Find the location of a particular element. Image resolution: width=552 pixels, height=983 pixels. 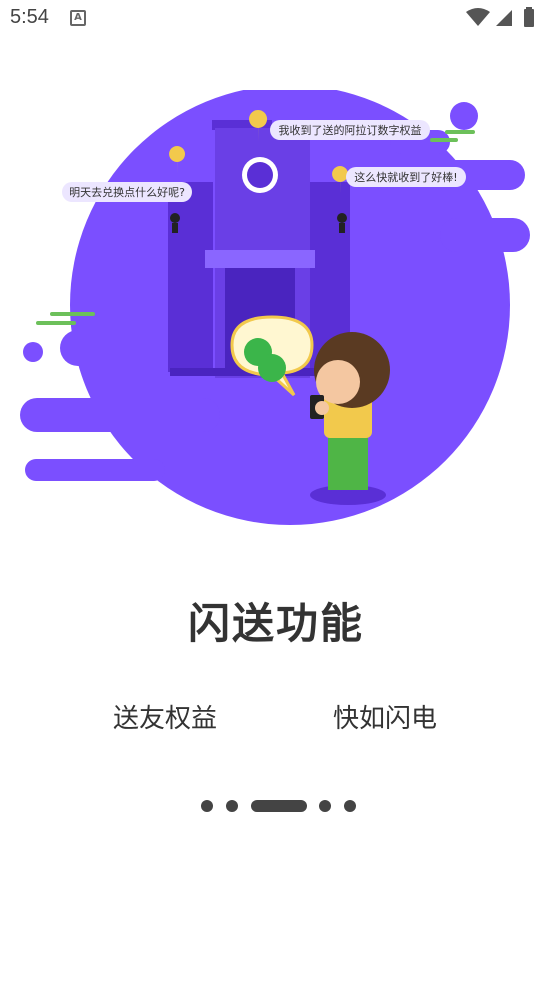

feature-label-2: 快如闪电 is located at coordinates (385, 719).